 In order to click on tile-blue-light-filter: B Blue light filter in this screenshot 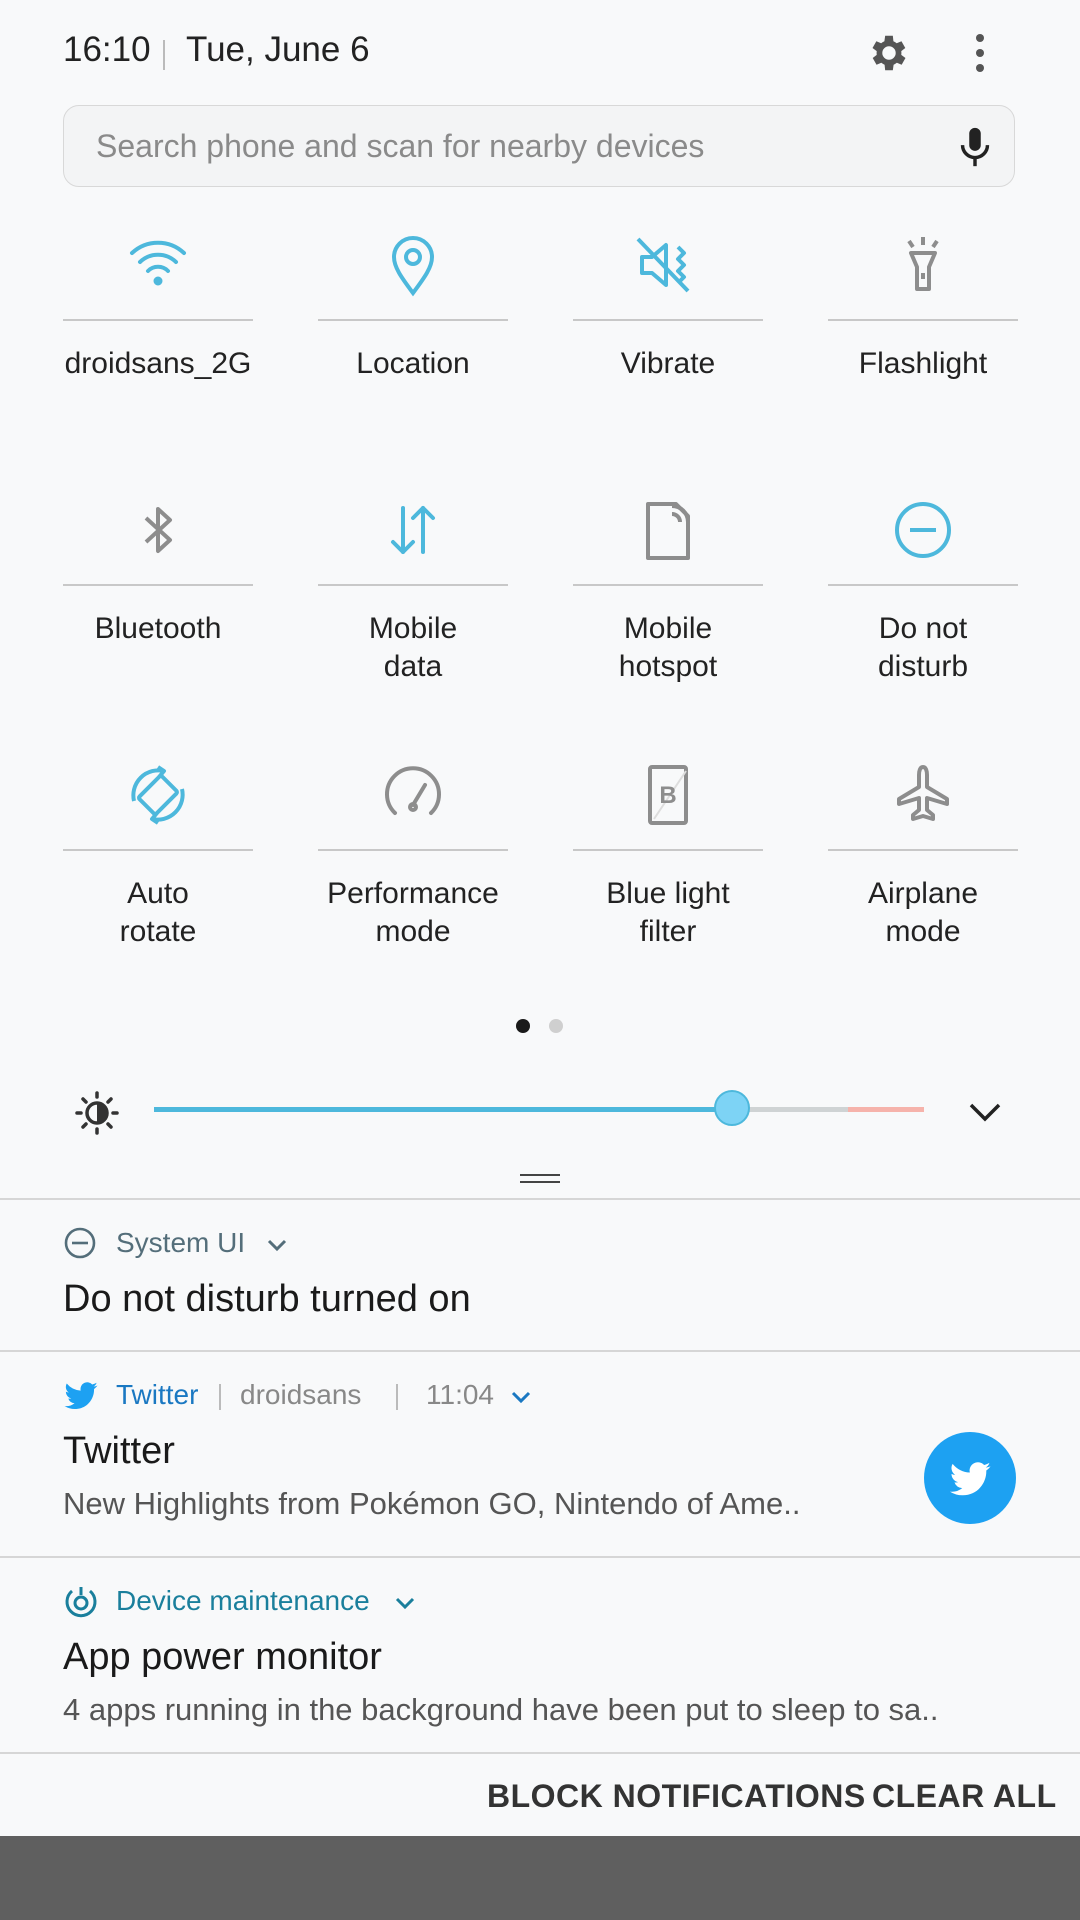, I will do `click(668, 880)`.